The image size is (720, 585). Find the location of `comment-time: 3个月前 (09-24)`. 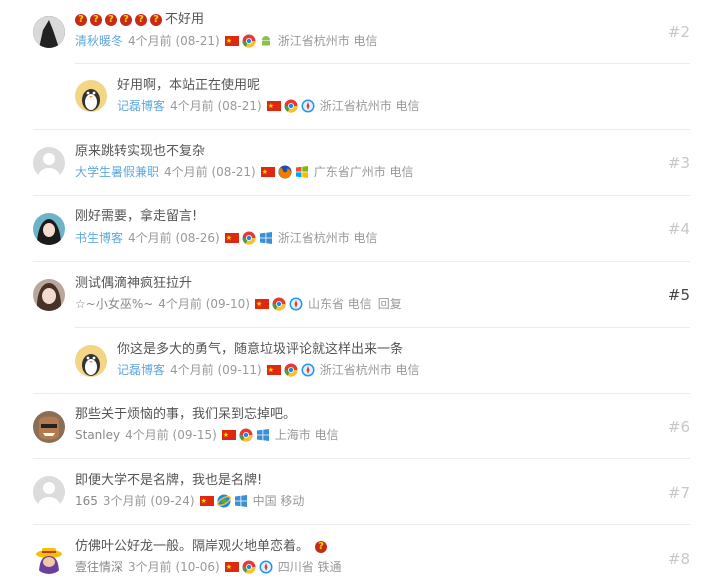

comment-time: 3个月前 (09-24) is located at coordinates (148, 501).